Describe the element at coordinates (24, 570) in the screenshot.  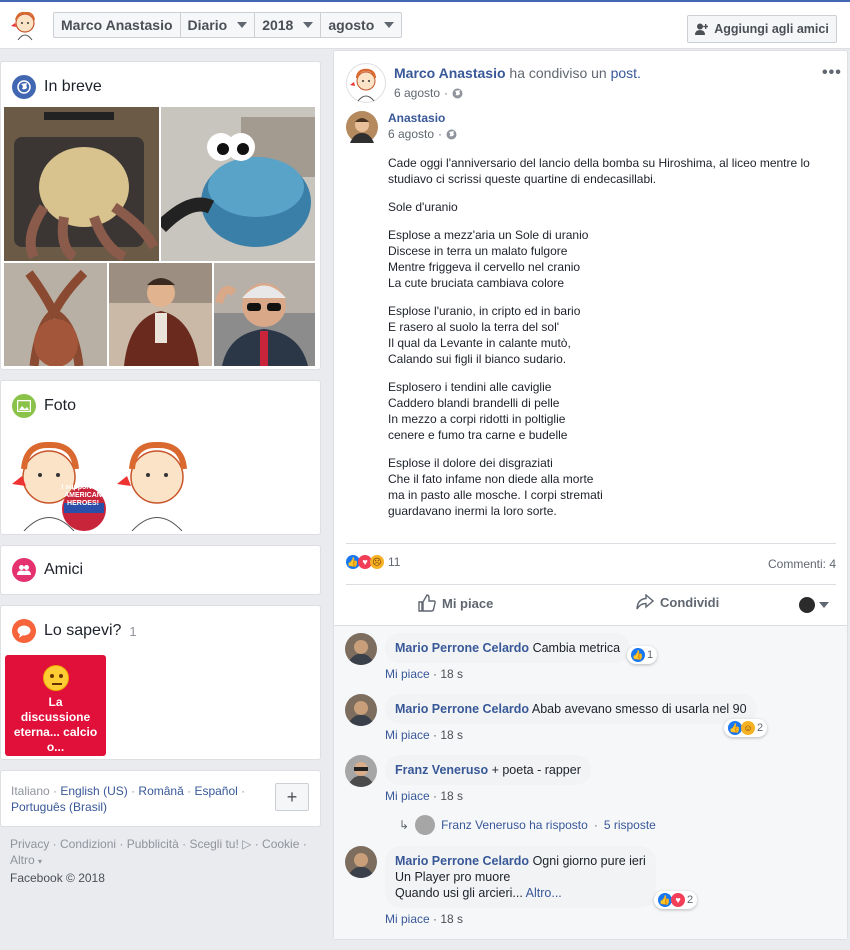
I see `friends-icon` at that location.